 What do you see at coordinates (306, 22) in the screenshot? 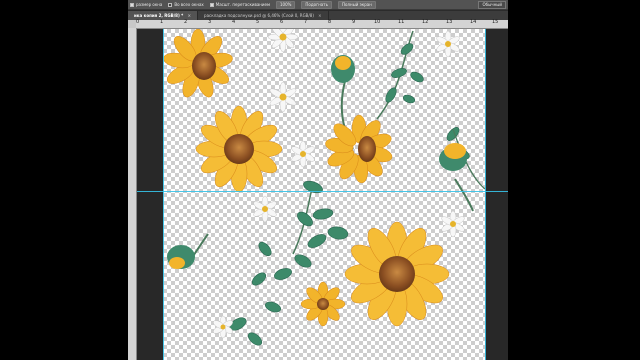
I see `ruler-tick-label: 7` at bounding box center [306, 22].